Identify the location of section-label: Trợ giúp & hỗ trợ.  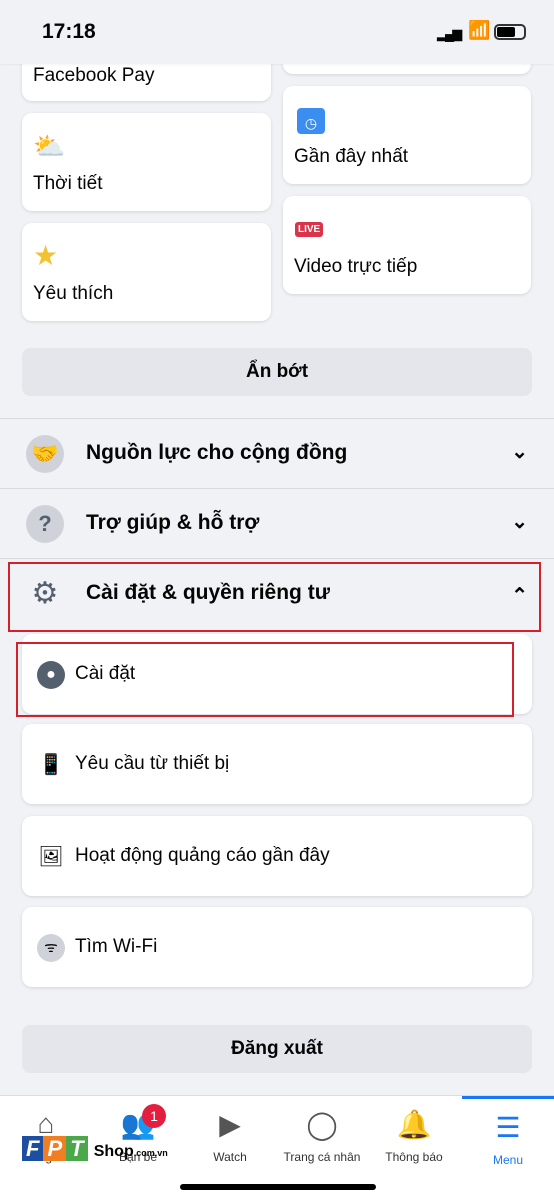
(173, 522).